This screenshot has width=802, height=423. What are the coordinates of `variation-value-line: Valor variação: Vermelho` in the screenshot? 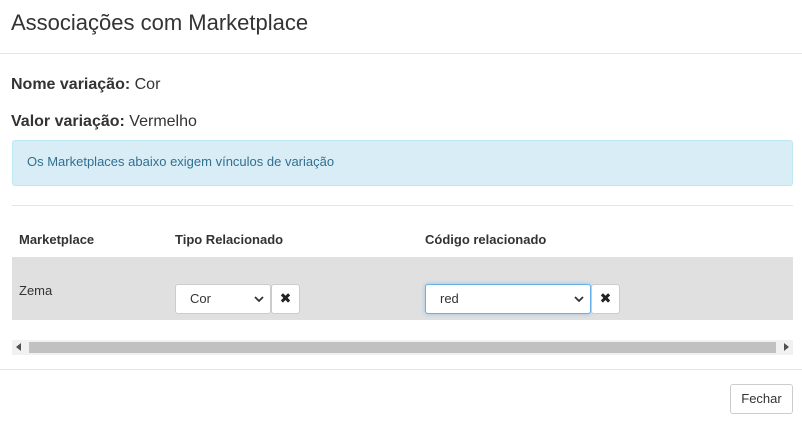 It's located at (104, 122).